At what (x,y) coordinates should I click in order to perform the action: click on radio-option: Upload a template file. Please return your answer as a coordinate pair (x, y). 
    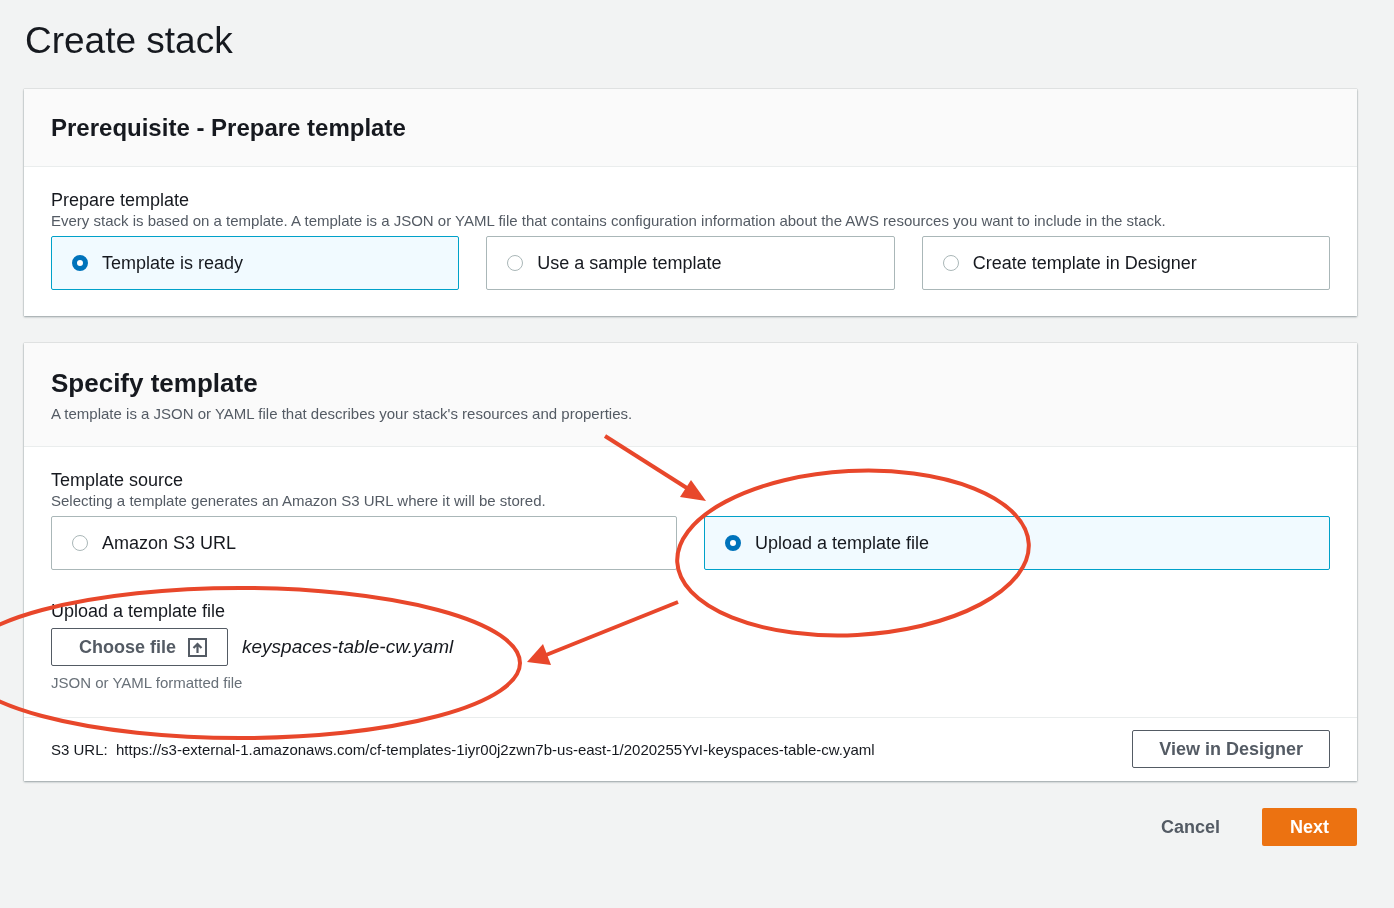
    Looking at the image, I should click on (1017, 543).